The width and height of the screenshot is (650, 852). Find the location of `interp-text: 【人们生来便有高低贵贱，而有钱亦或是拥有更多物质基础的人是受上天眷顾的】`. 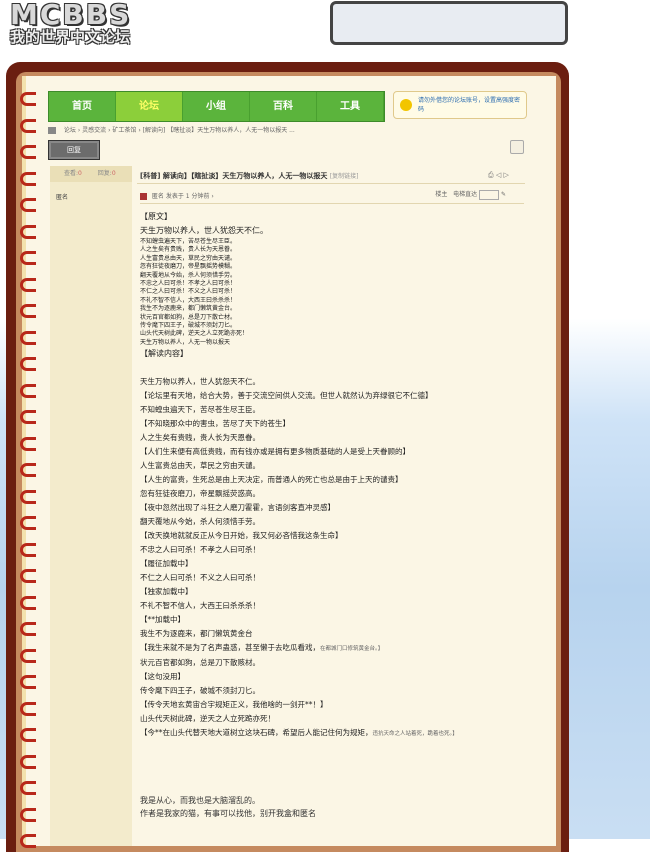

interp-text: 【人们生来便有高低贵贱，而有钱亦或是拥有更多物质基础的人是受上天眷顾的】 is located at coordinates (275, 452).